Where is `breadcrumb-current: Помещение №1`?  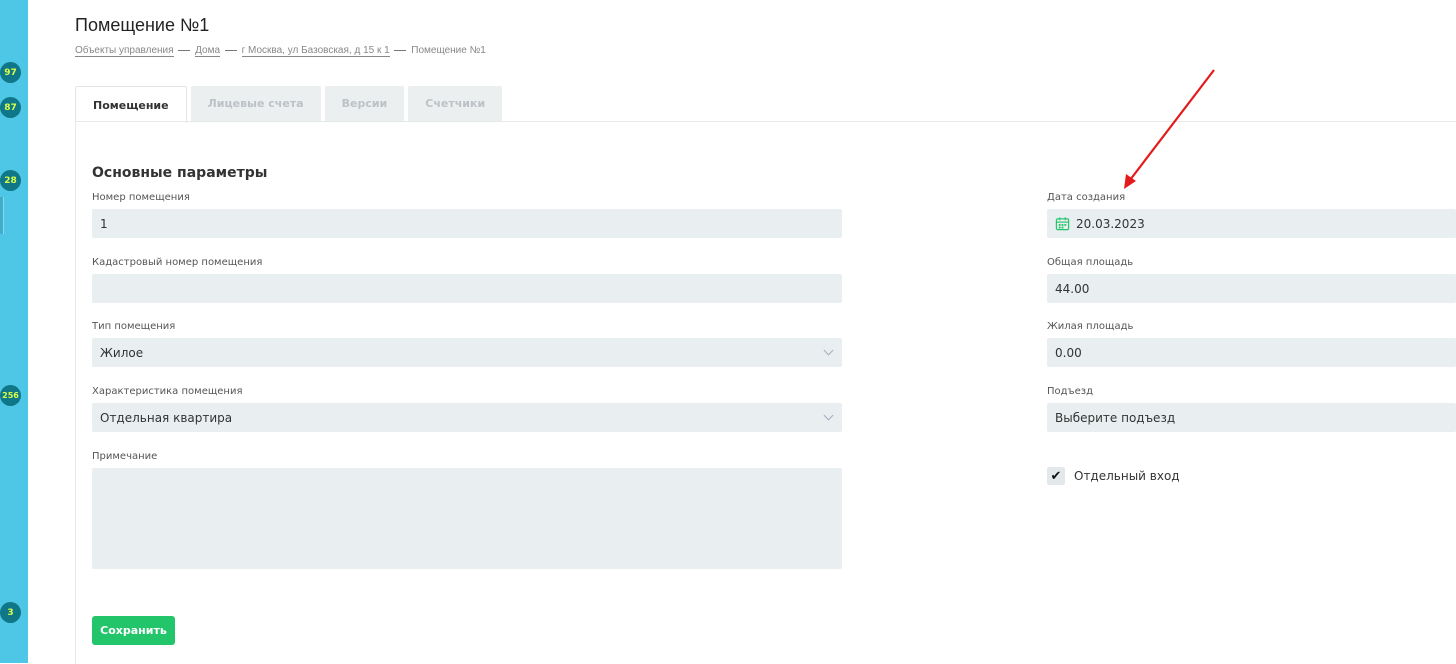
breadcrumb-current: Помещение №1 is located at coordinates (448, 50).